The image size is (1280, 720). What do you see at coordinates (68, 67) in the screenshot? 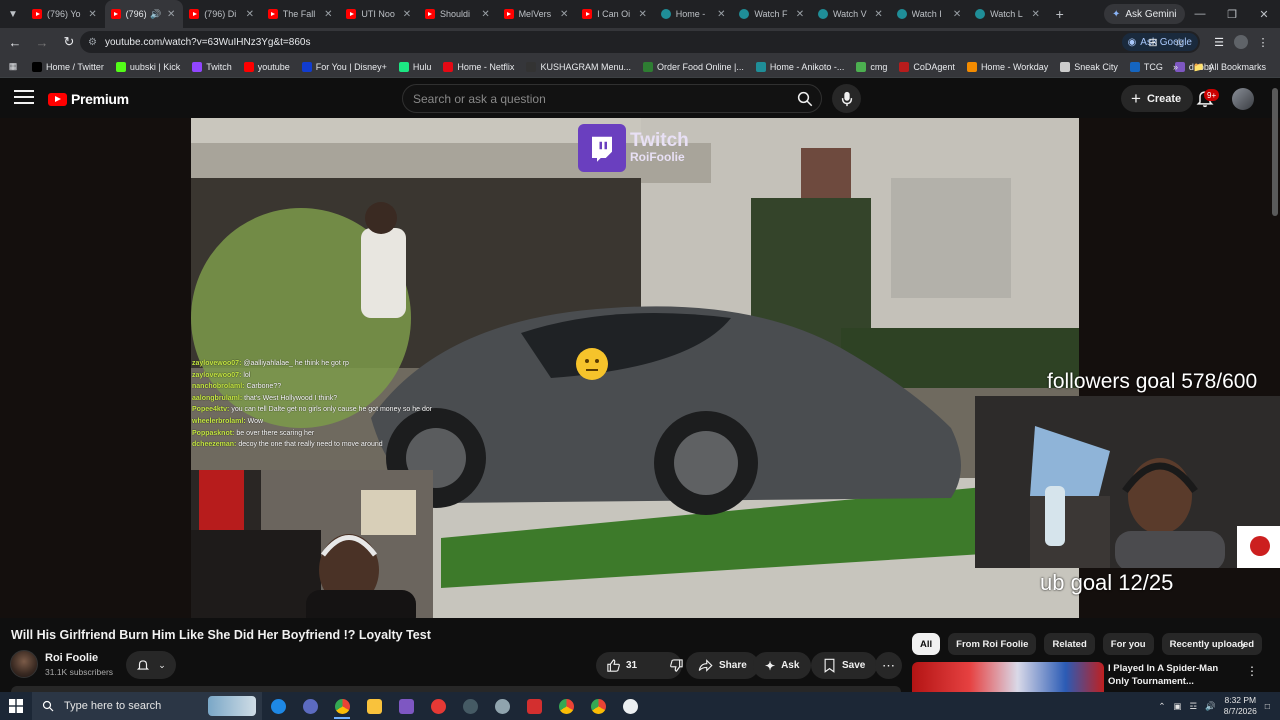
I see `bookmark-item: Home / Twitter` at bounding box center [68, 67].